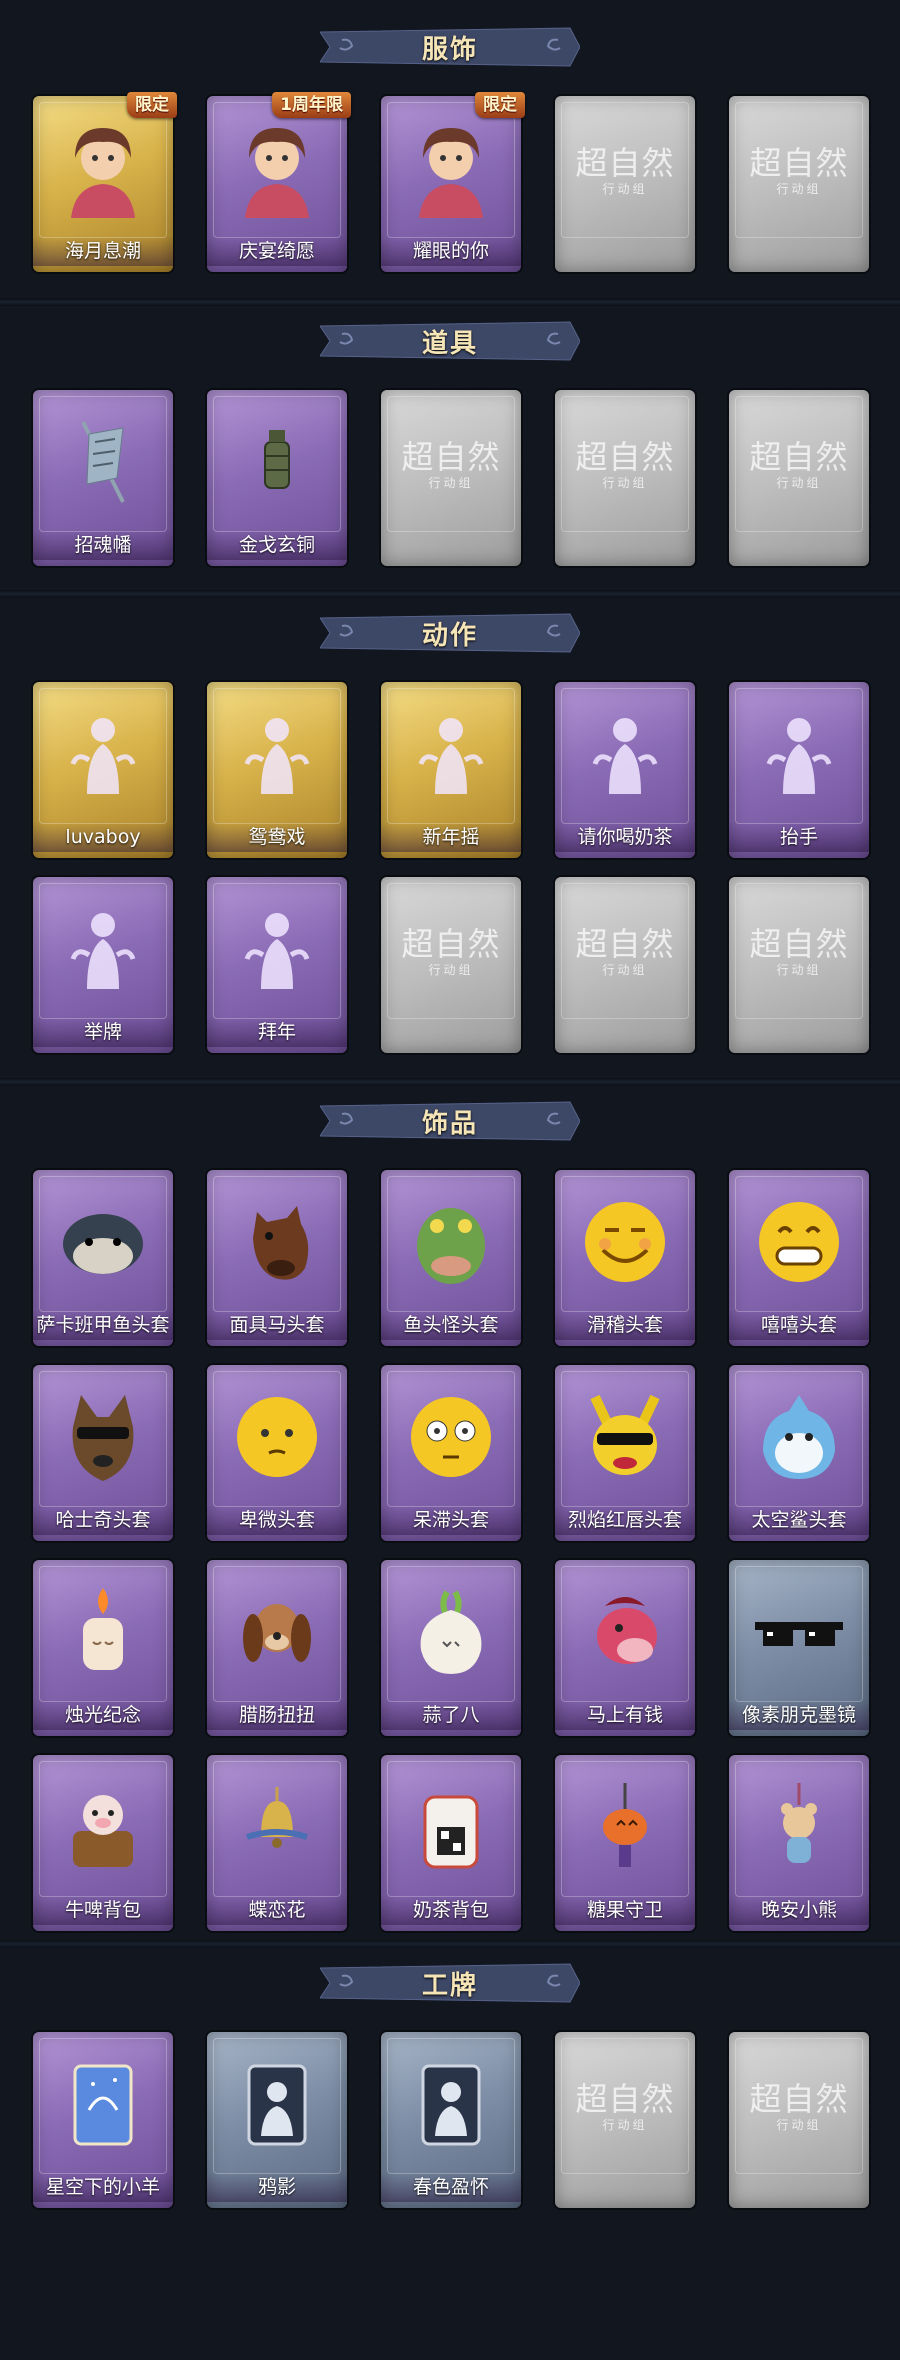 The height and width of the screenshot is (2360, 900). Describe the element at coordinates (277, 1258) in the screenshot. I see `item-card: 面具马头套` at that location.